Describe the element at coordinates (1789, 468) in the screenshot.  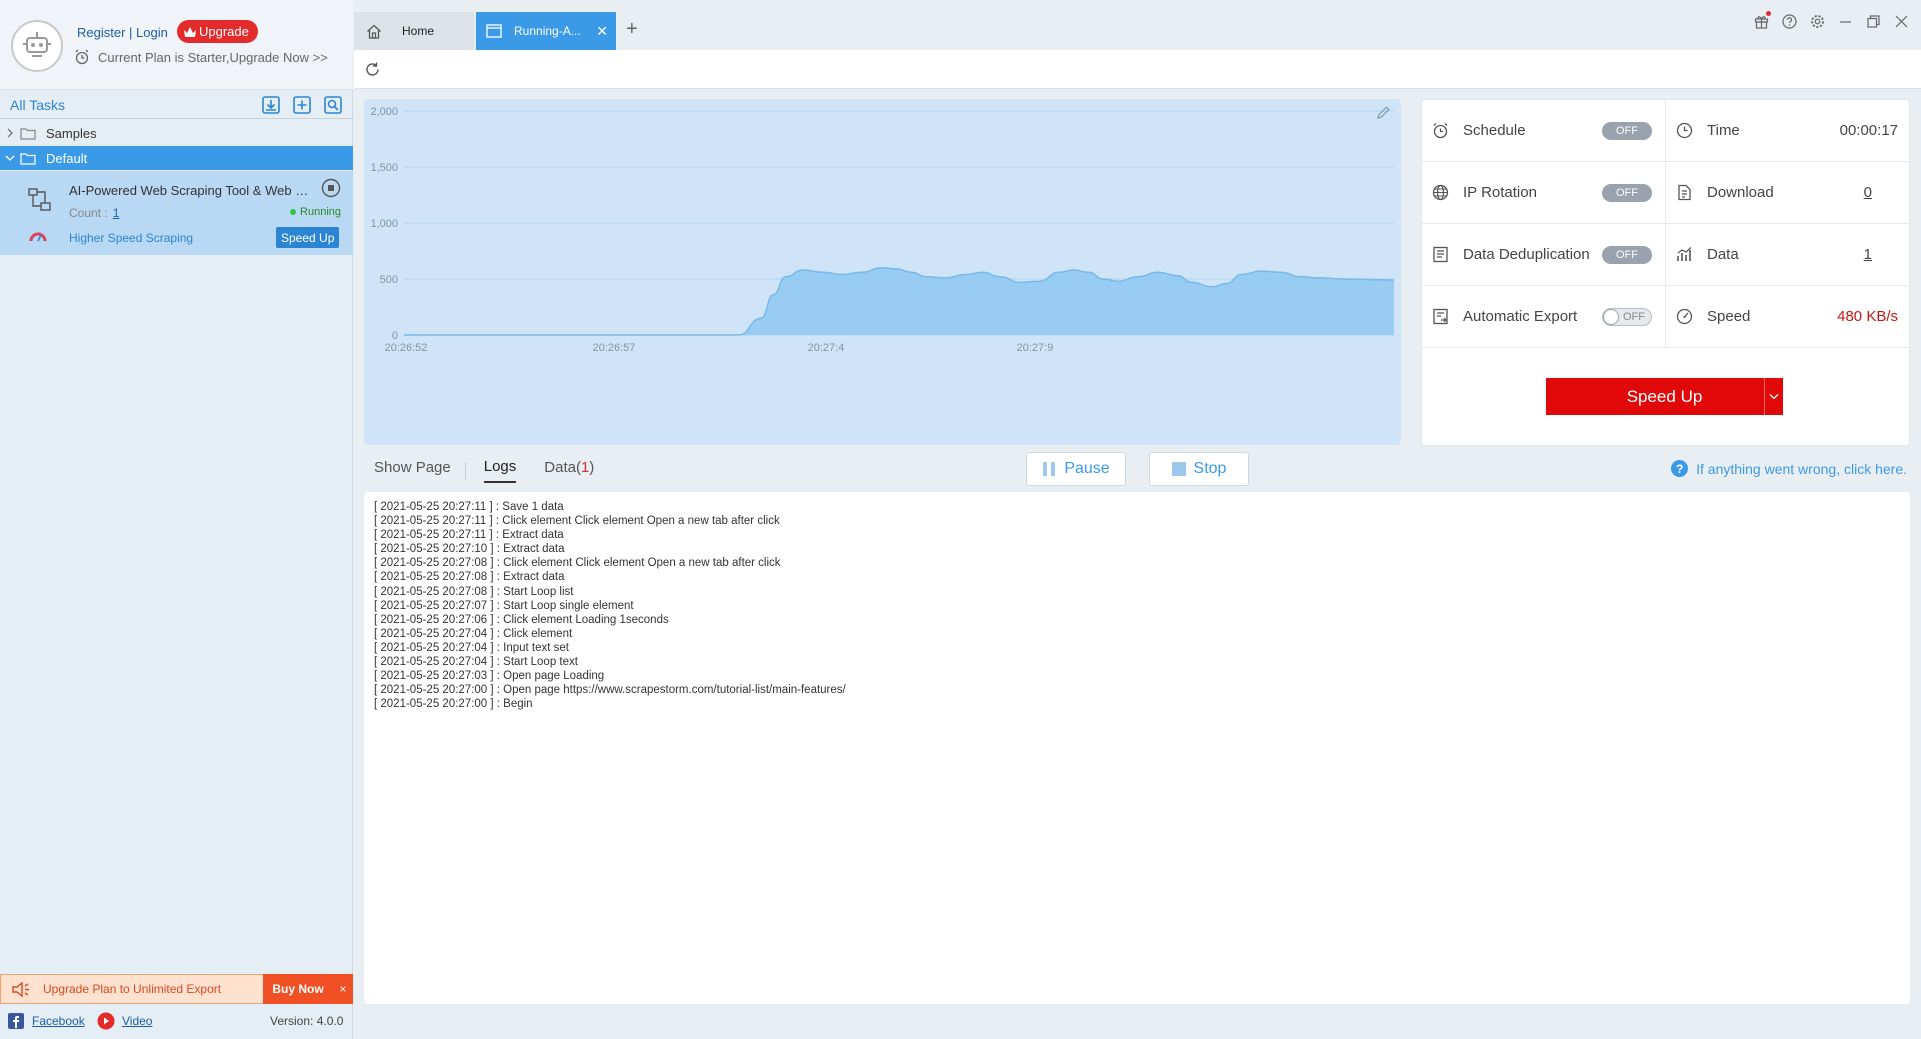
I see `help-link: ? If anything went wrong, click here.` at that location.